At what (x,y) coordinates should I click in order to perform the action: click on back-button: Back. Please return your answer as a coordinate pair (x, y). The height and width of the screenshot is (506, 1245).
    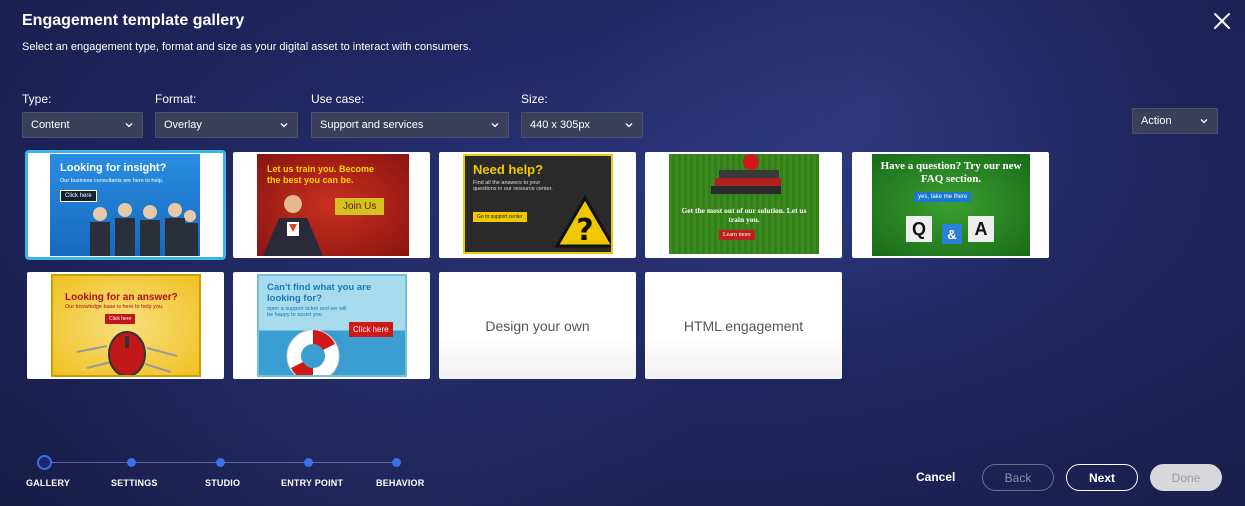
    Looking at the image, I should click on (1018, 477).